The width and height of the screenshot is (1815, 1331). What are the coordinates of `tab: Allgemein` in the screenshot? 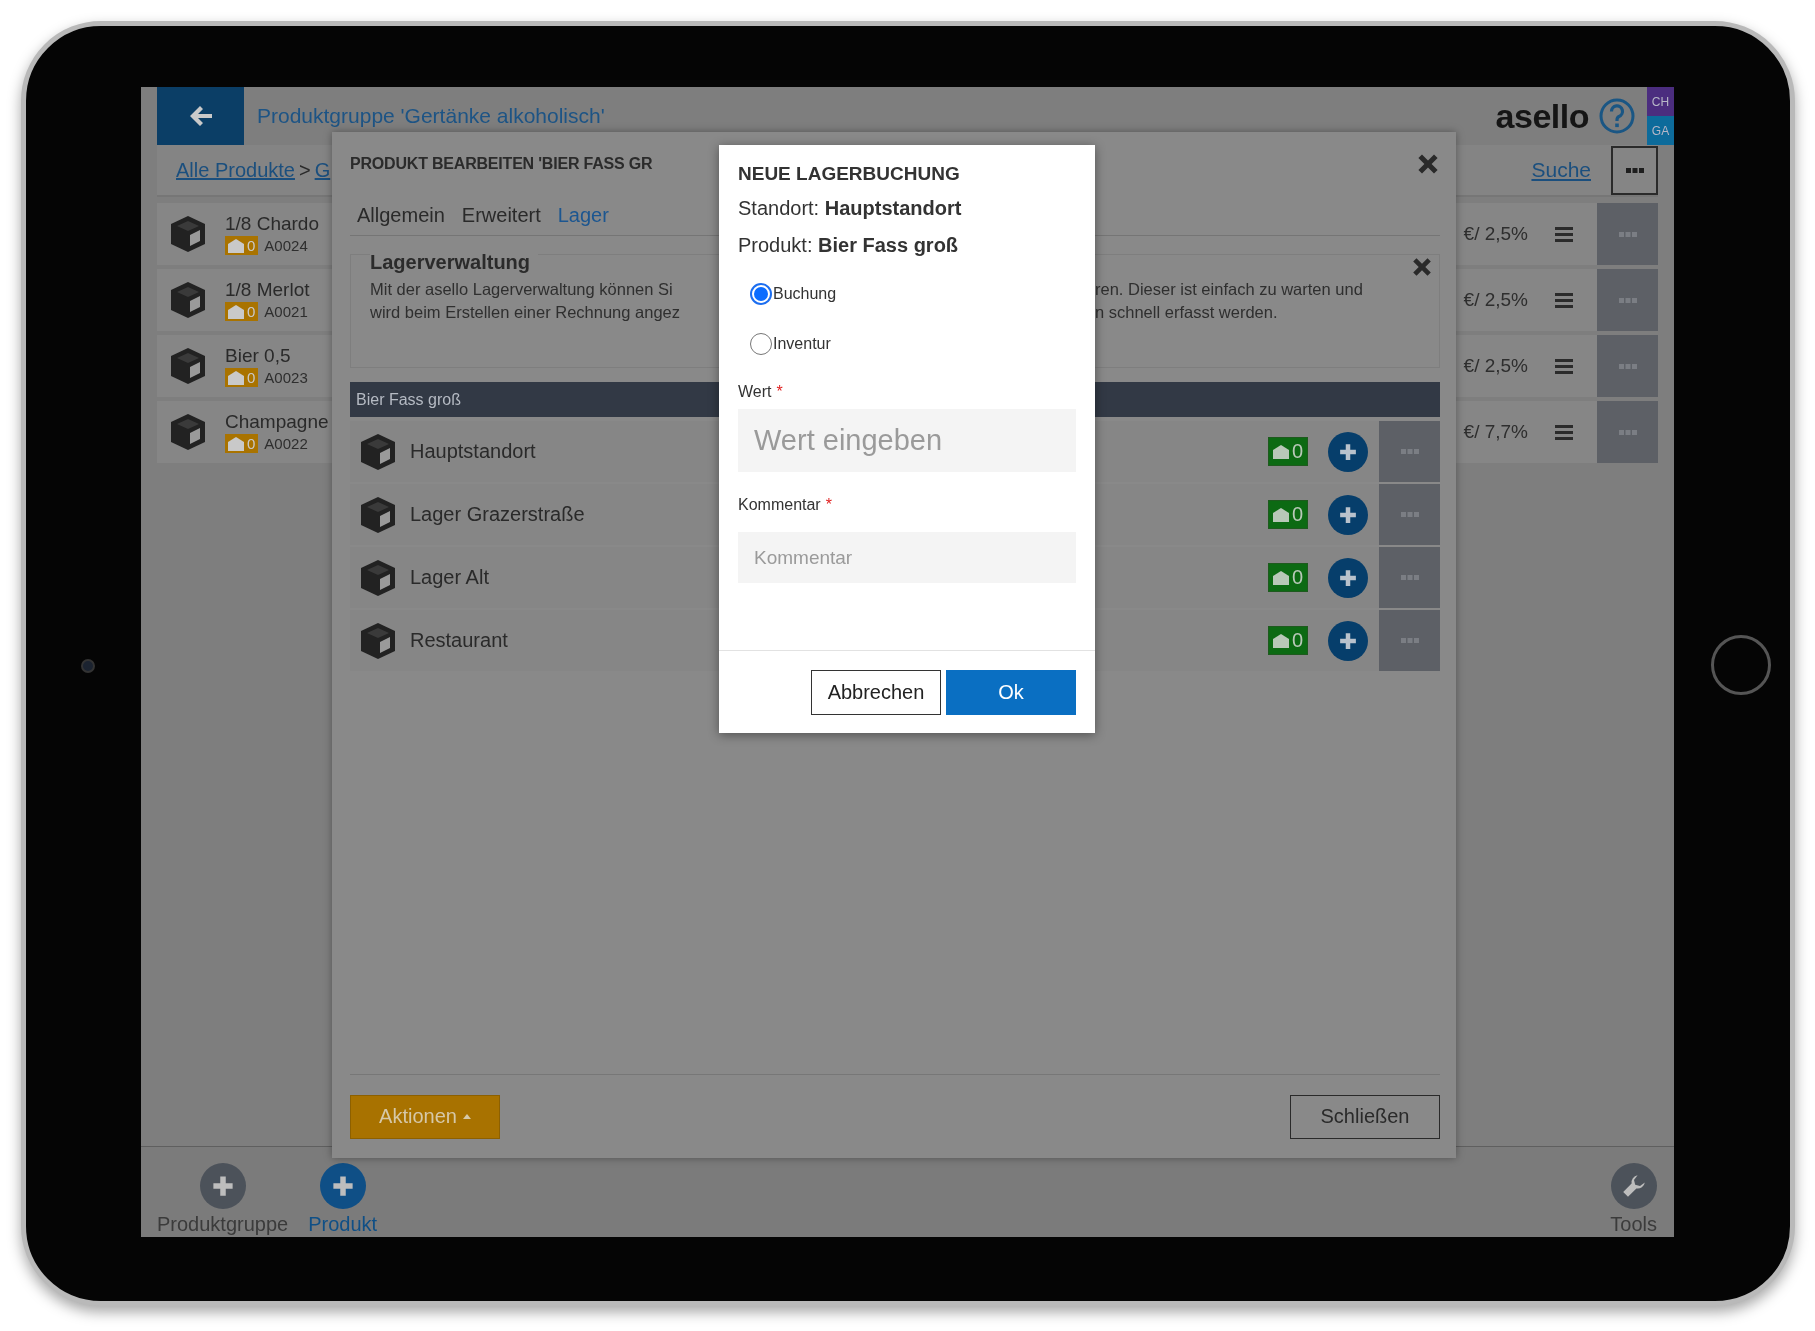 It's located at (401, 215).